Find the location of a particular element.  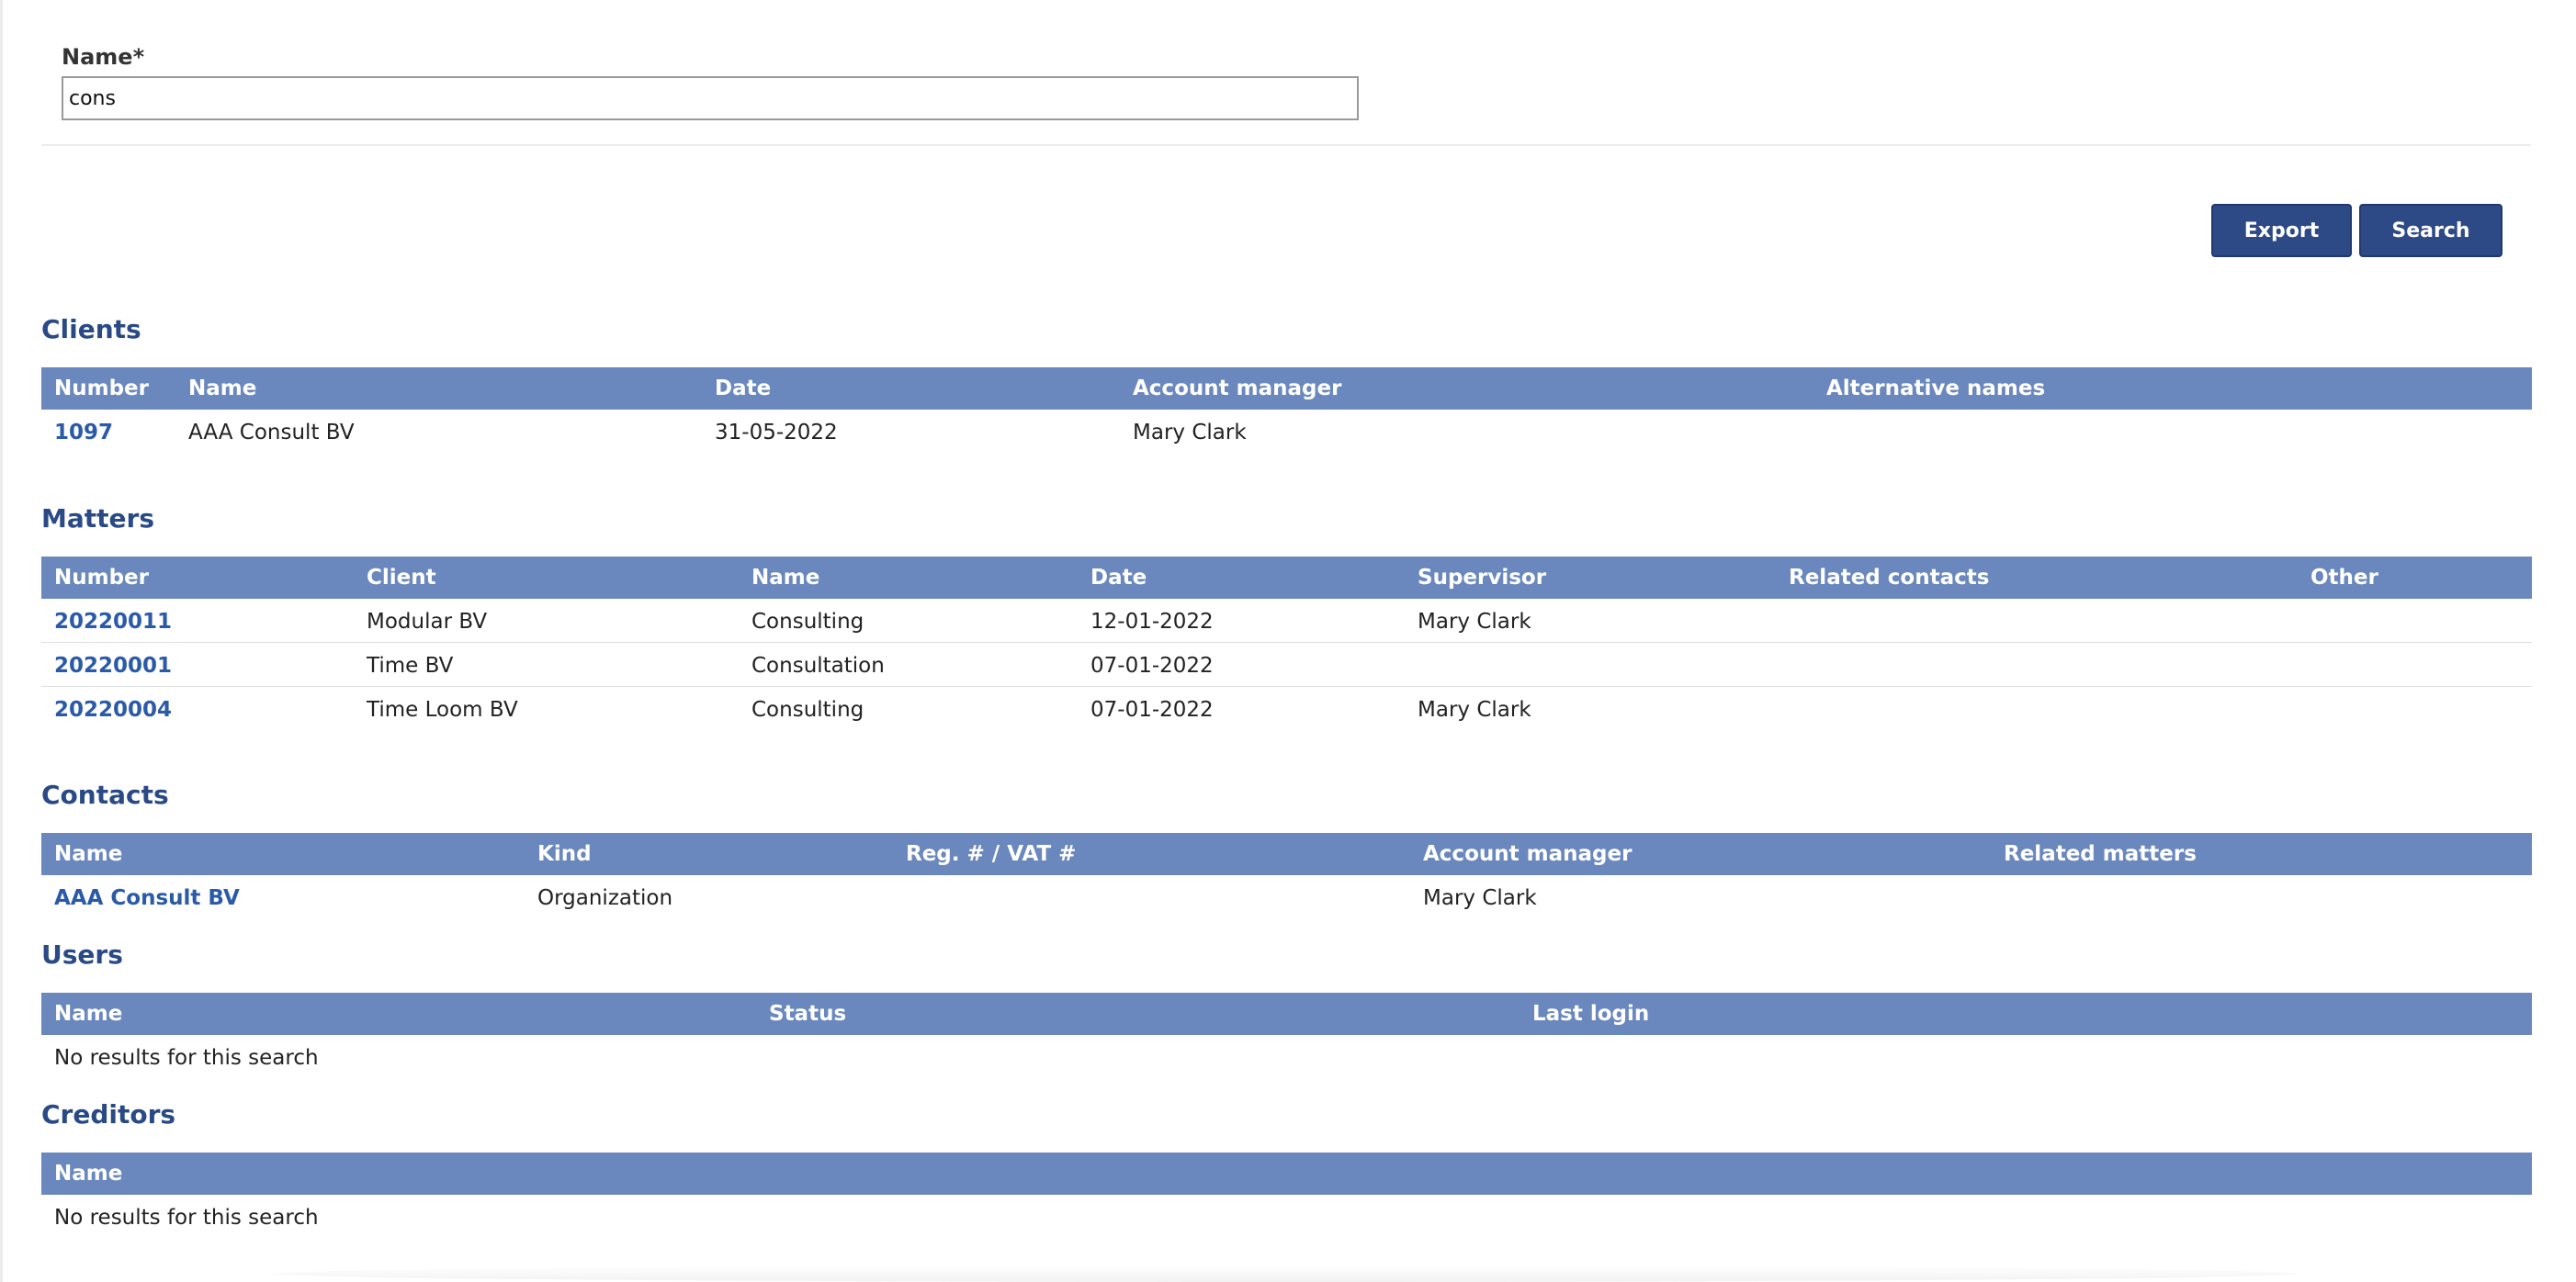

client-account-manager: Mary Clark is located at coordinates (1190, 432).